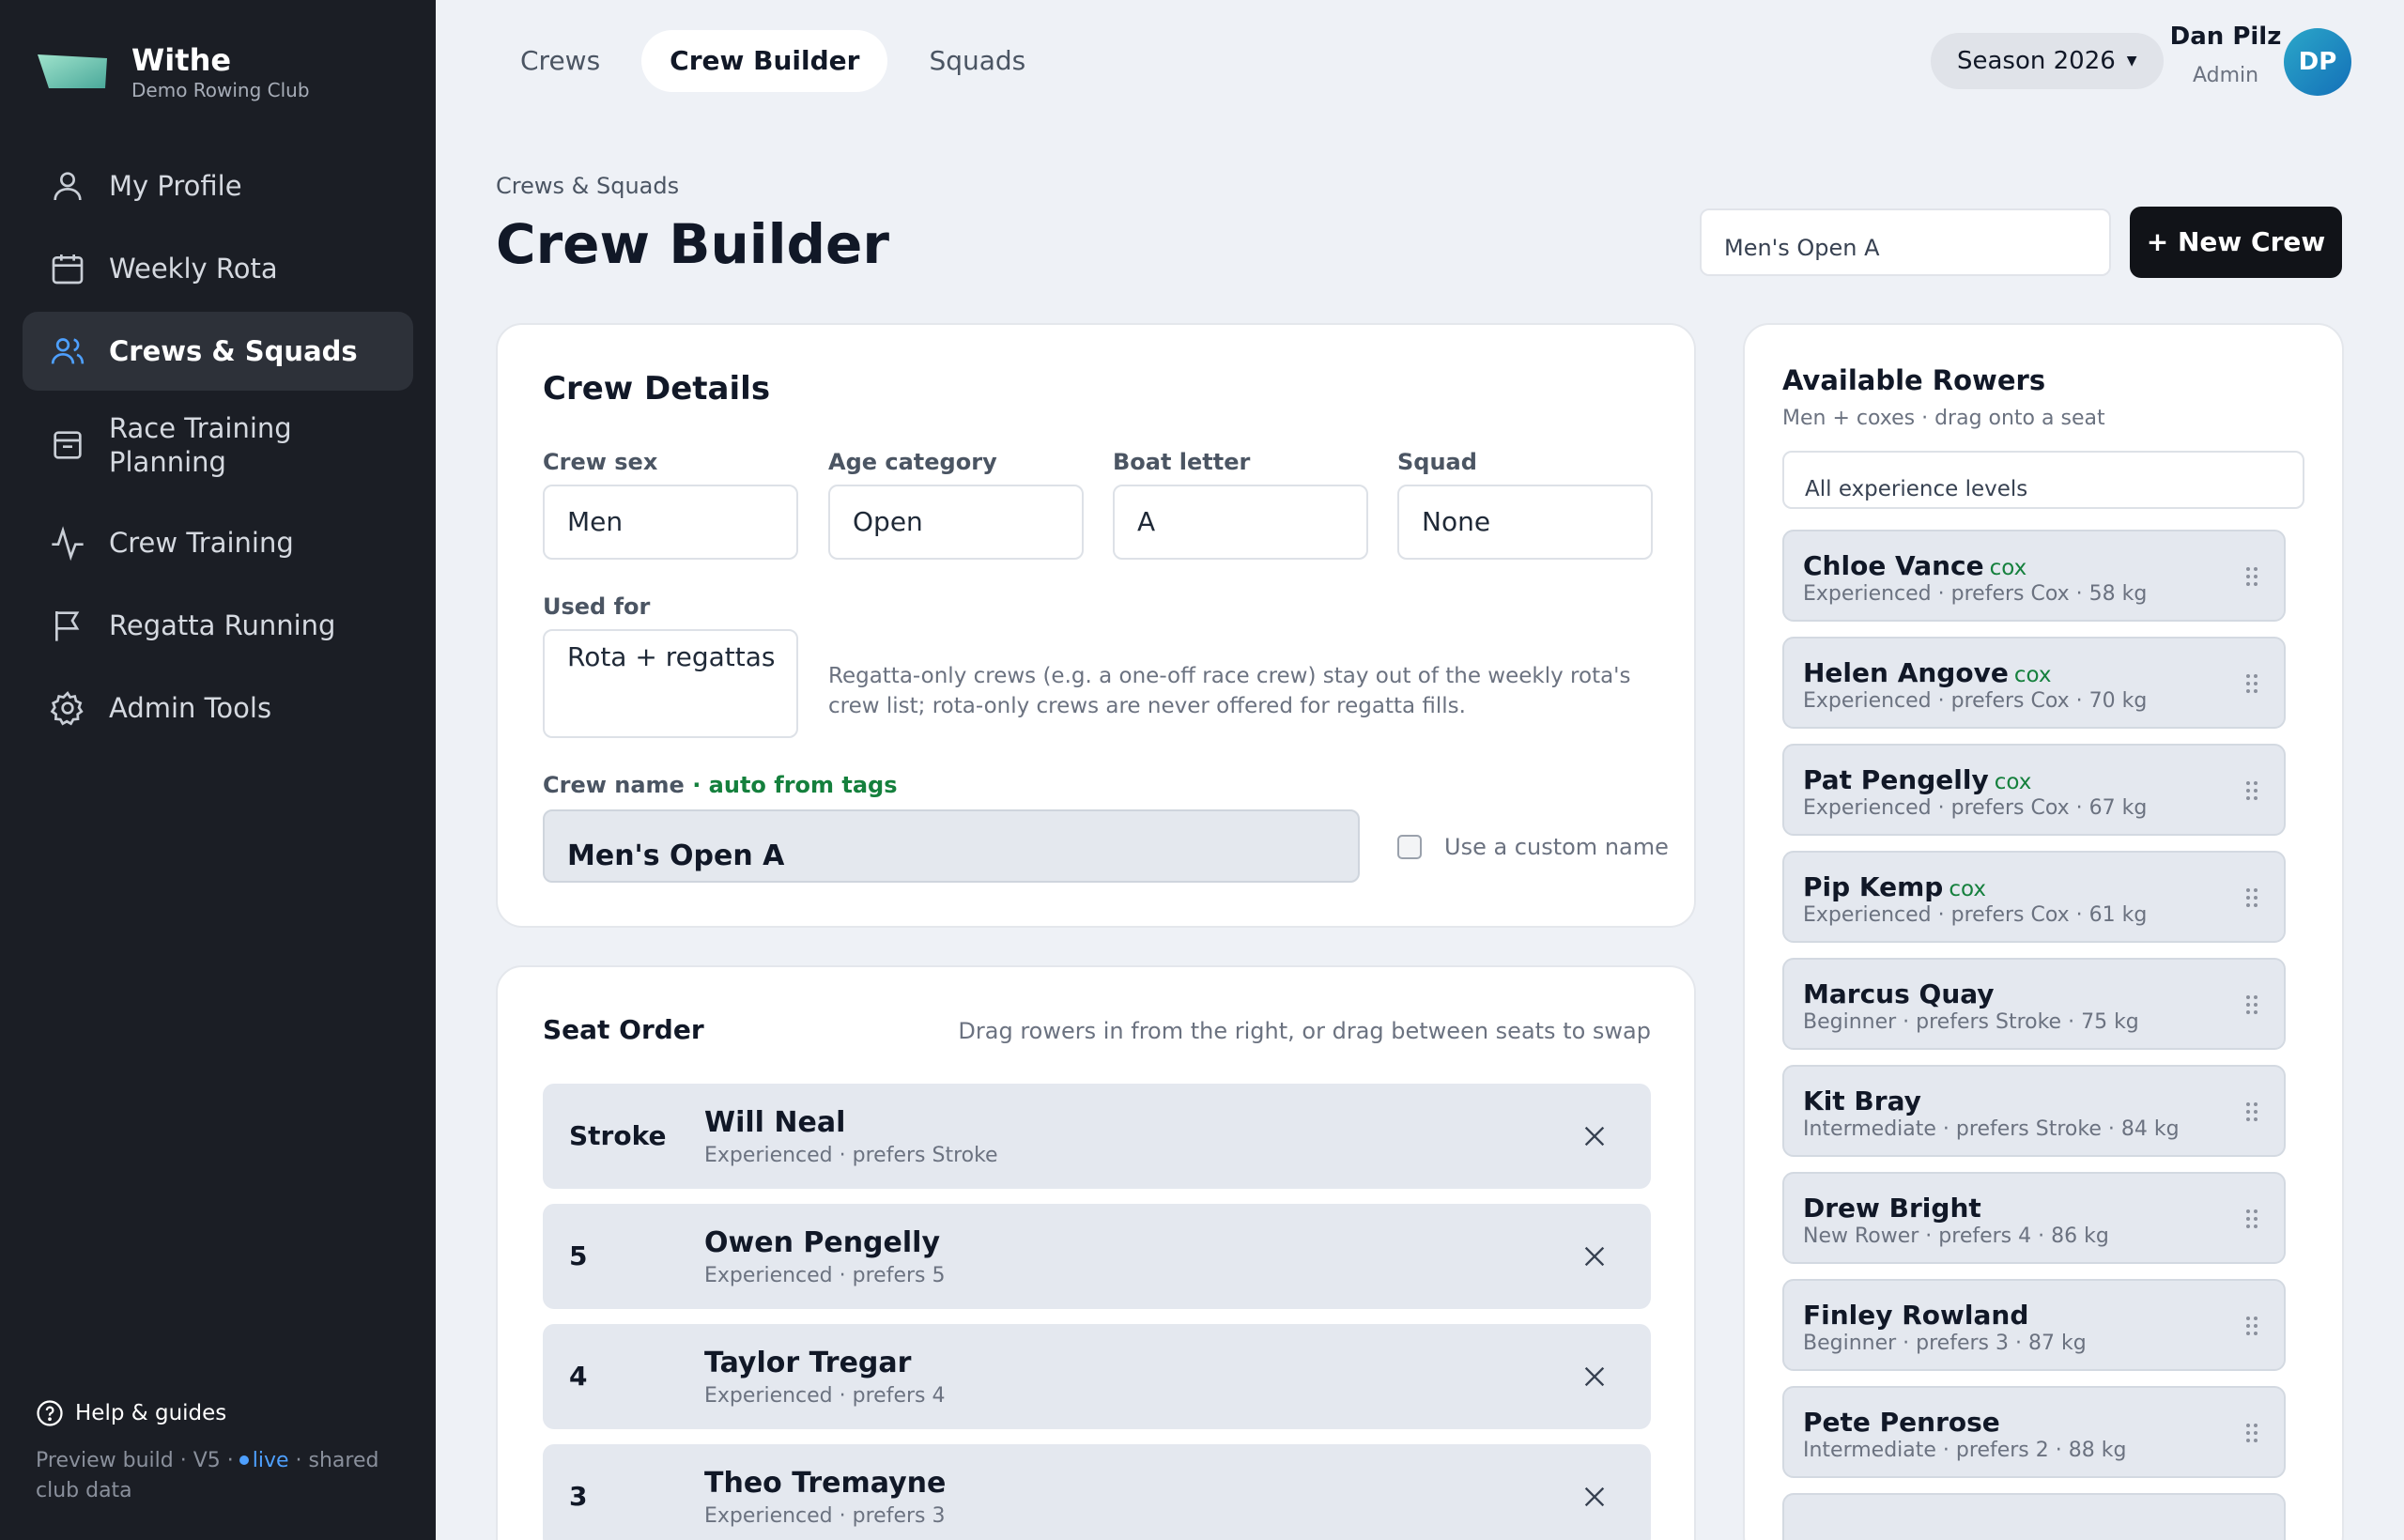 The image size is (2404, 1540). What do you see at coordinates (1904, 1422) in the screenshot?
I see `rower-name: Pete Penrose` at bounding box center [1904, 1422].